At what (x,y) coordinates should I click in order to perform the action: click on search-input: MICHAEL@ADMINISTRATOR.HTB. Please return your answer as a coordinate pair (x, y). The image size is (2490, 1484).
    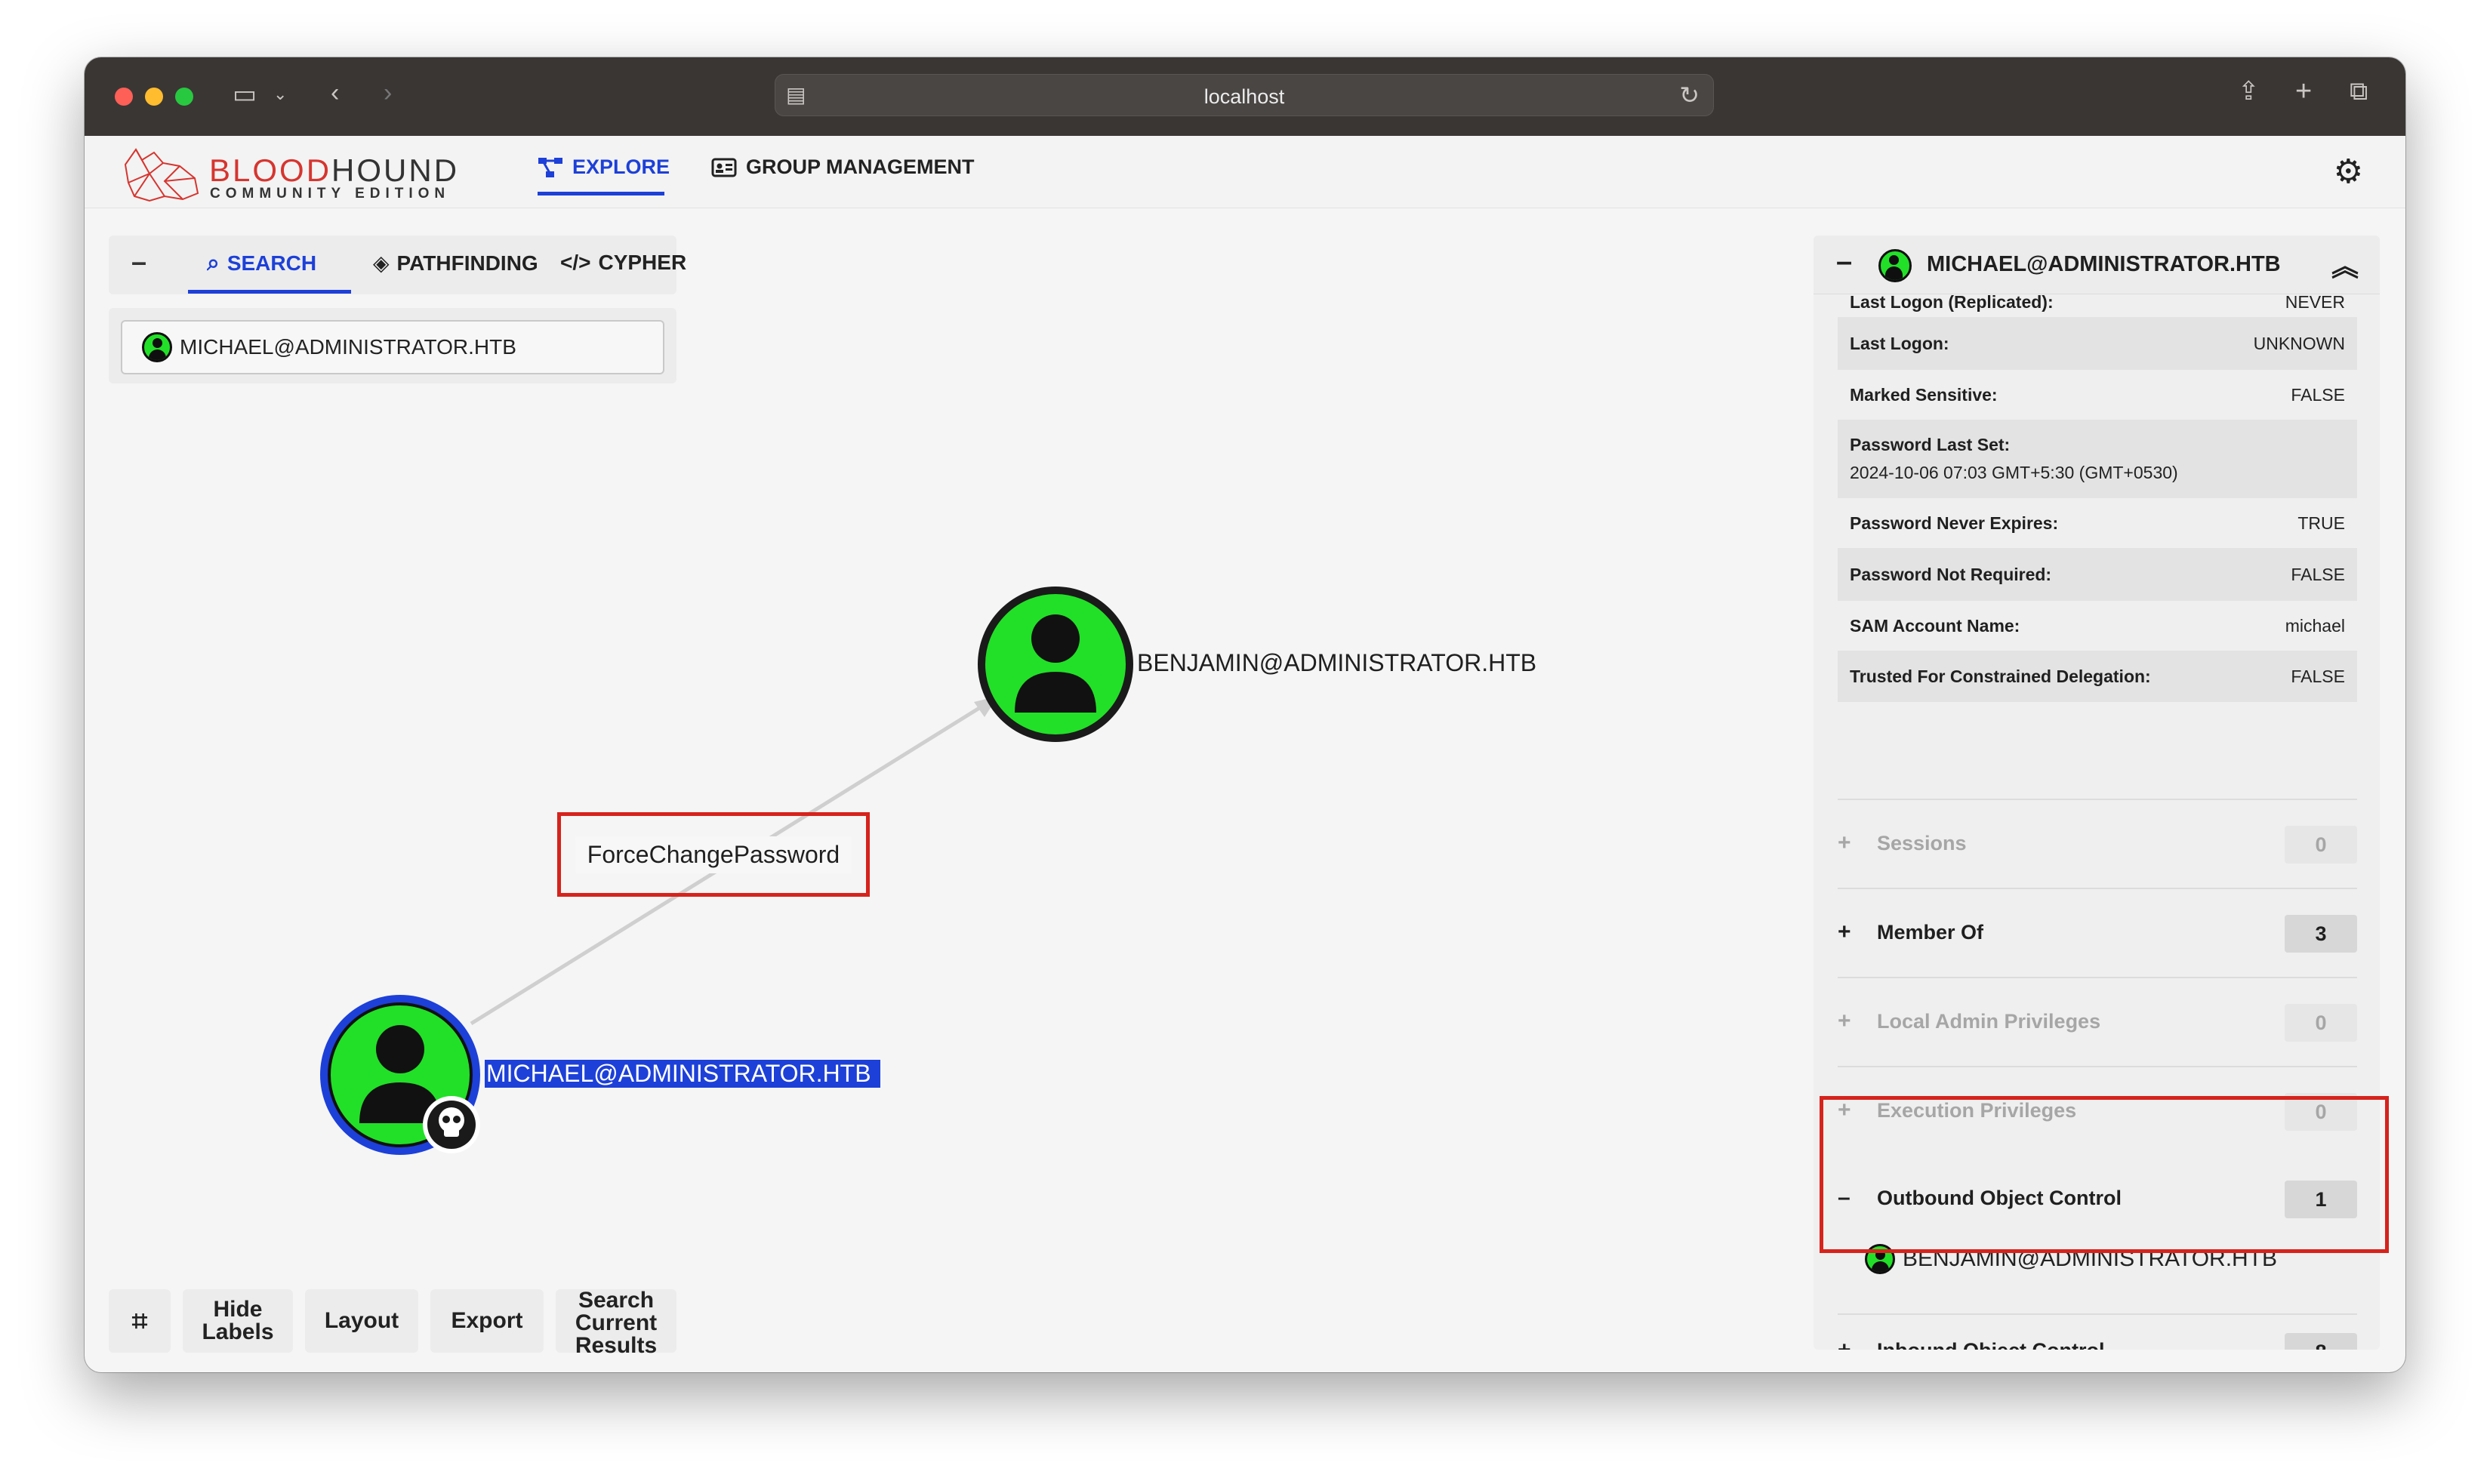
    Looking at the image, I should click on (392, 347).